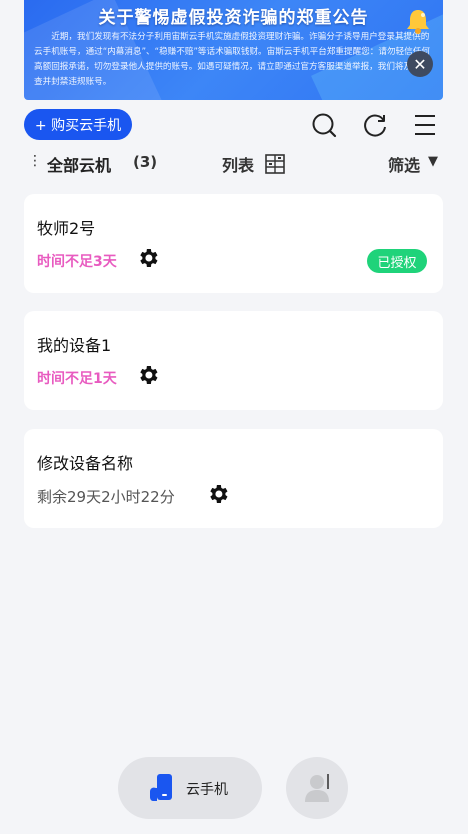  What do you see at coordinates (74, 345) in the screenshot?
I see `device-name: 我的设备1` at bounding box center [74, 345].